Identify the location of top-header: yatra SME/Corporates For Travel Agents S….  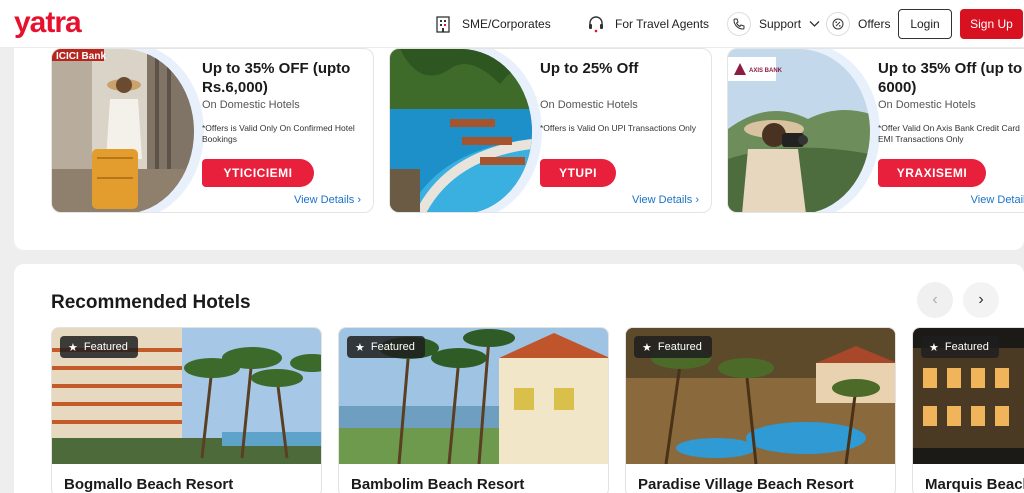
(512, 24).